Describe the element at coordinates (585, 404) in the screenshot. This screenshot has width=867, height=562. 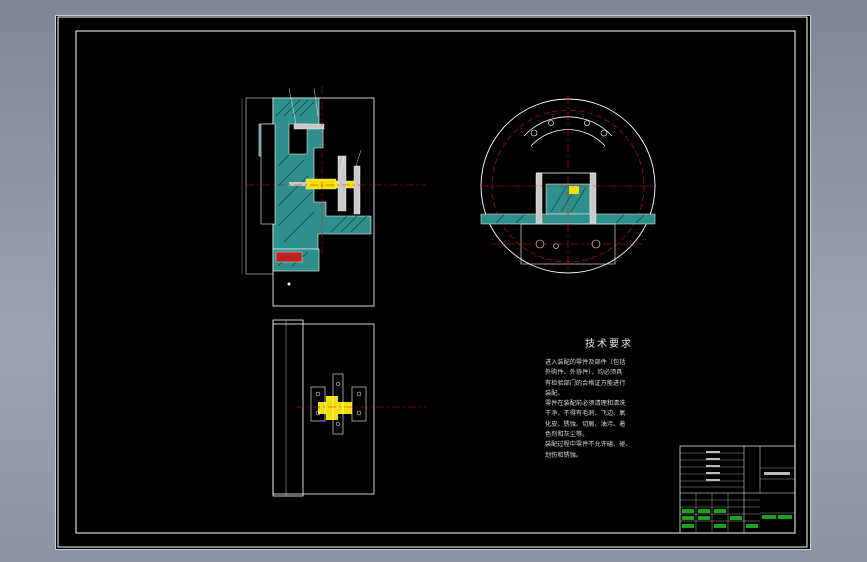
I see `tech-line: 零件在装配前必须清理和清洗` at that location.